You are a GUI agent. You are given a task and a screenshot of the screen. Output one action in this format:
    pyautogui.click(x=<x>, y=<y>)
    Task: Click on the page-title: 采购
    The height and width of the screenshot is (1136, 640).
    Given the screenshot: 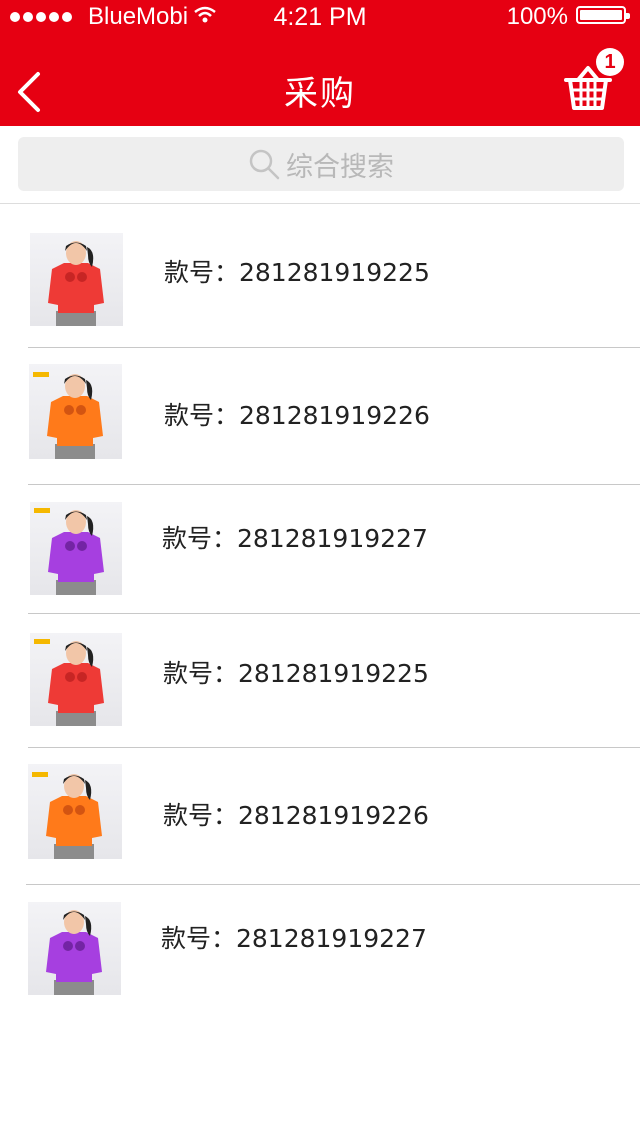 What is the action you would take?
    pyautogui.click(x=320, y=94)
    